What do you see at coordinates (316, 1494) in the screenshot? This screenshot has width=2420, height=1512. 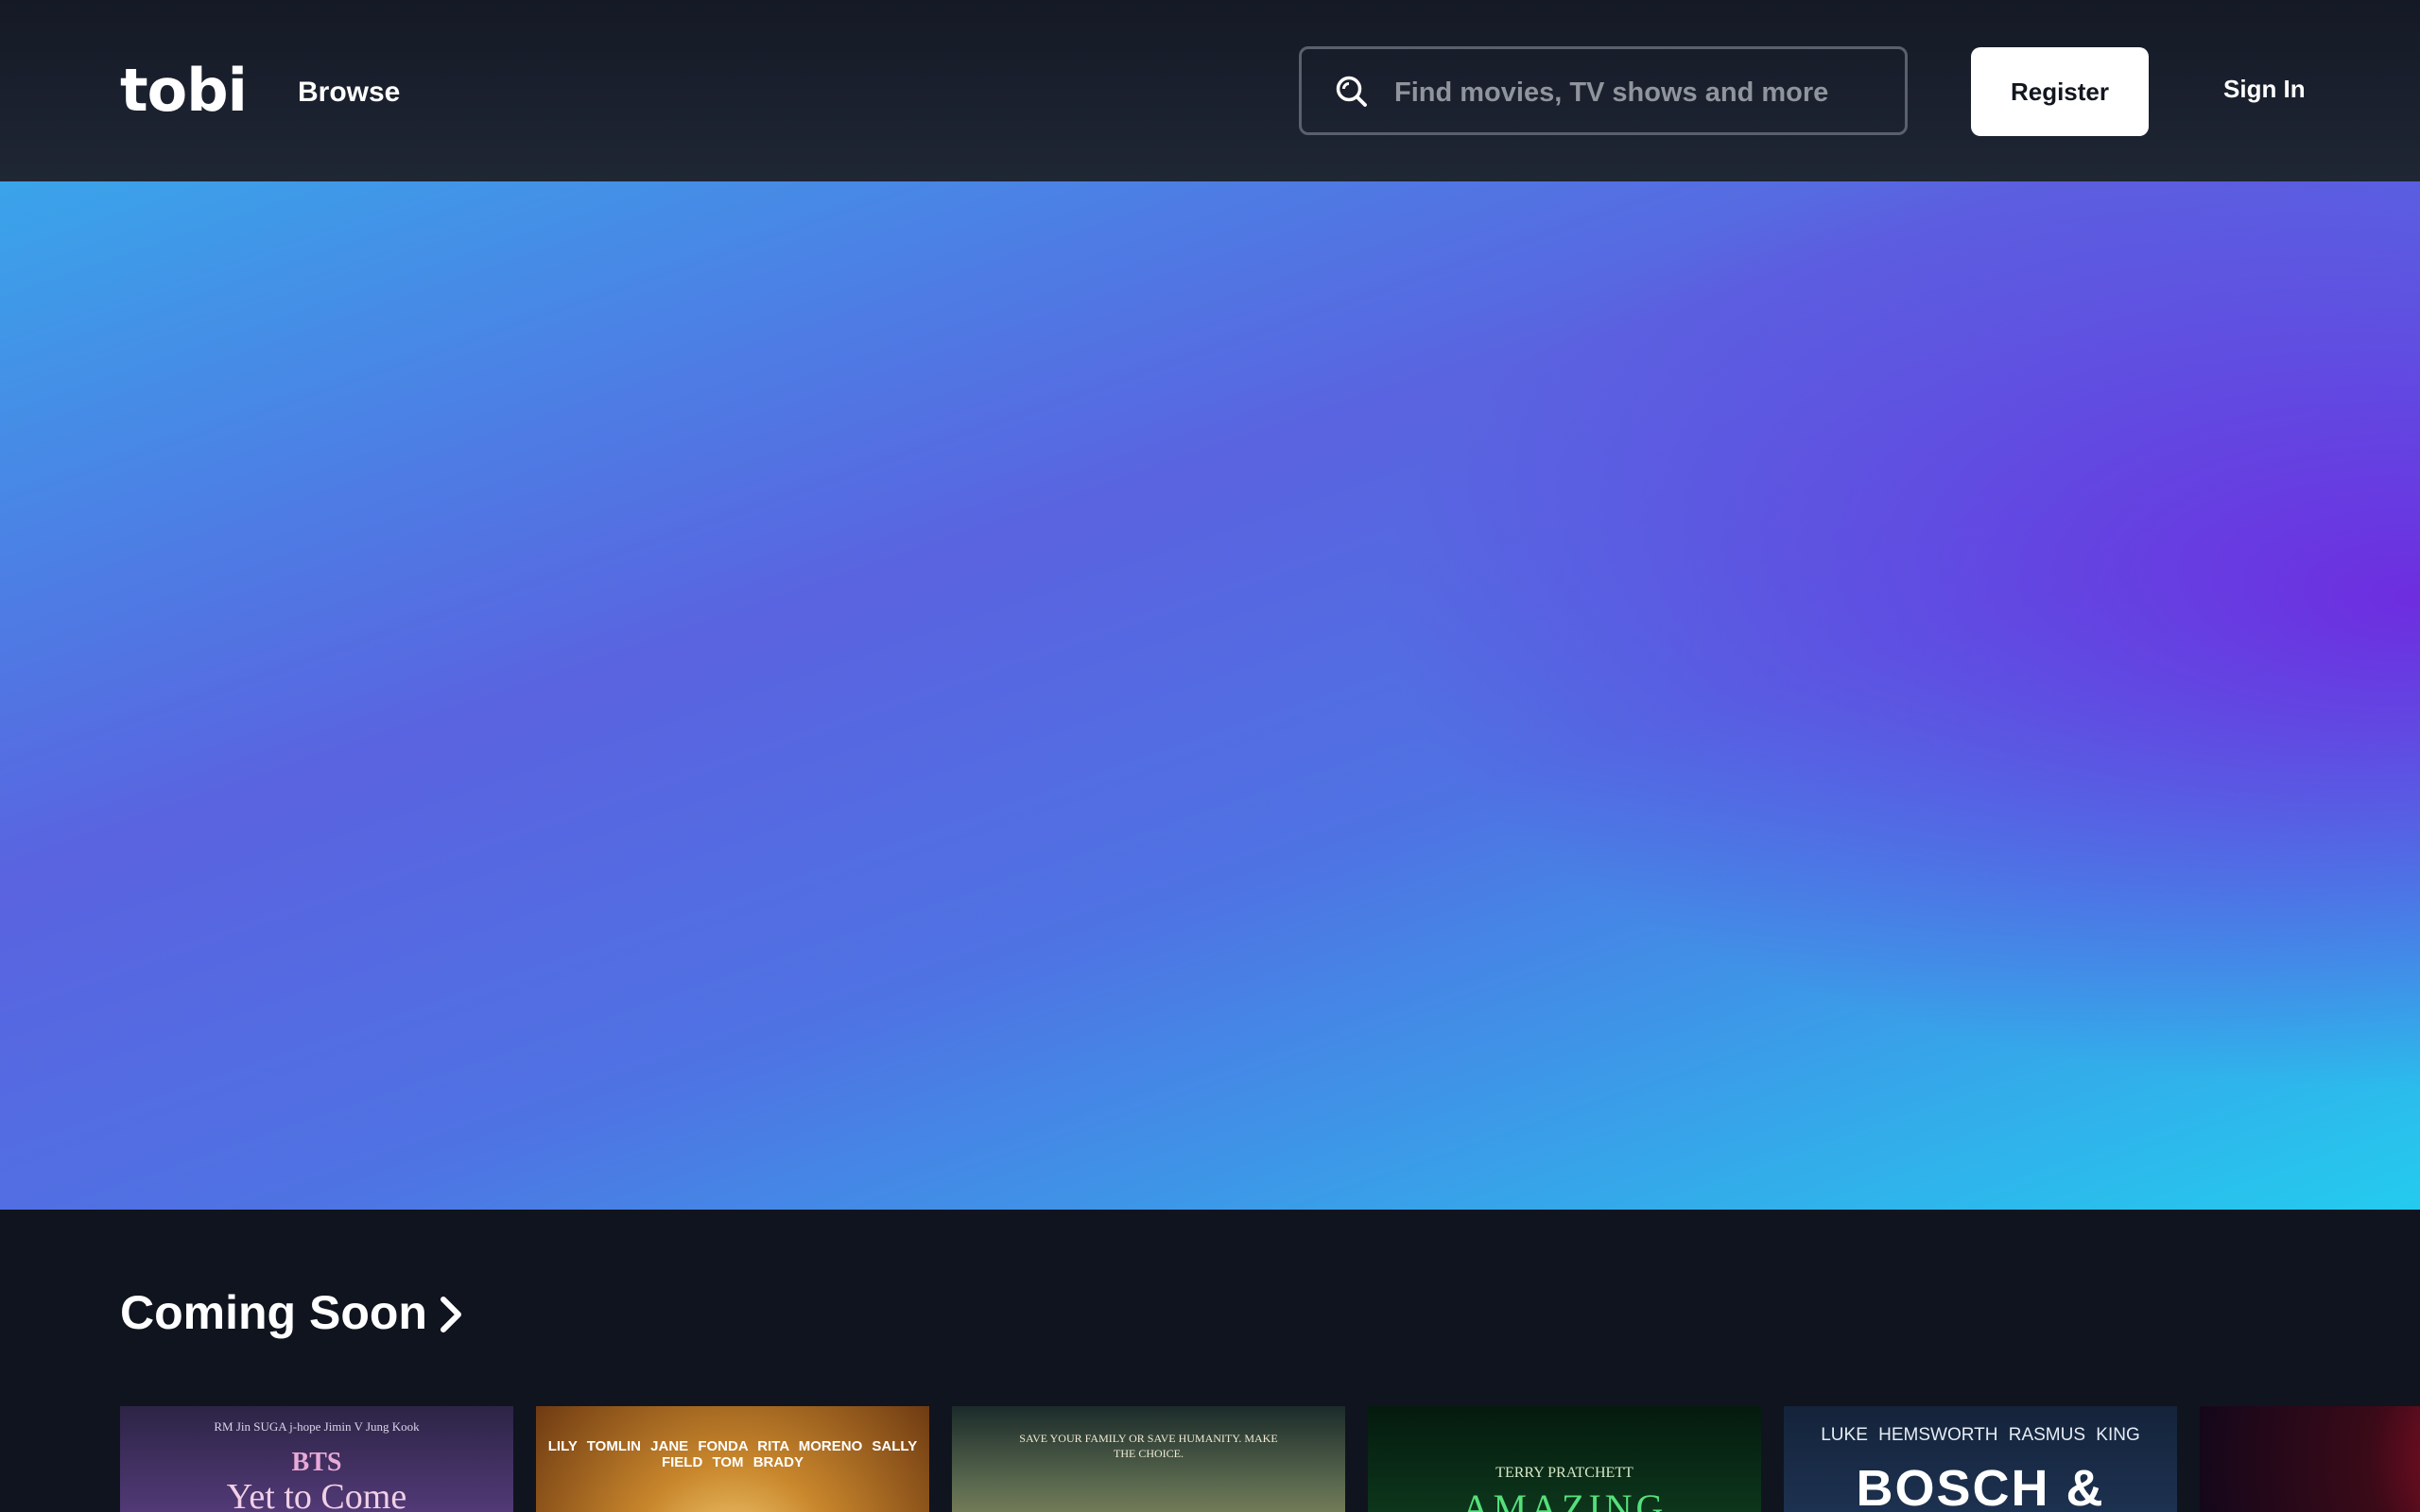 I see `poster-subtitle: Yet to Come` at bounding box center [316, 1494].